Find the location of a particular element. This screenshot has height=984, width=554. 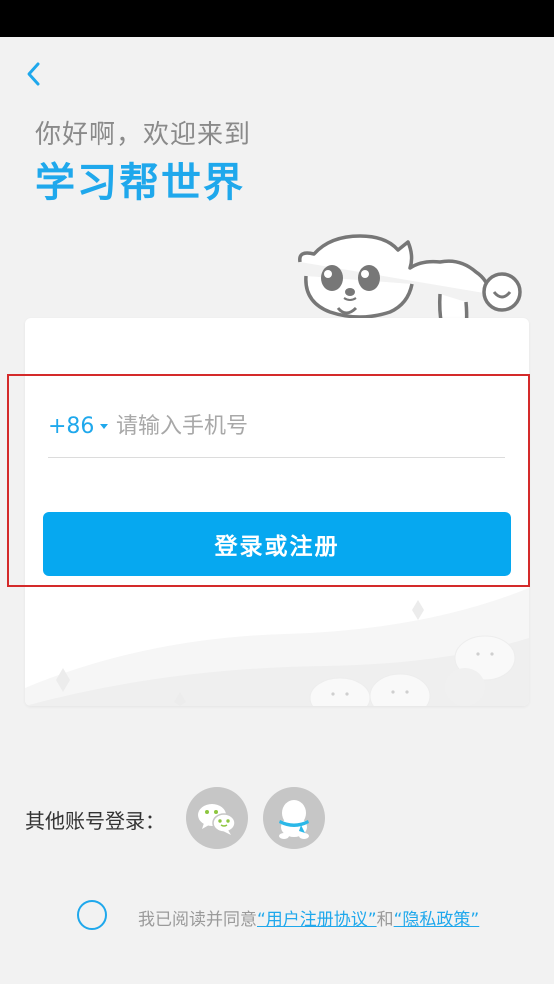

qq-icon is located at coordinates (294, 819).